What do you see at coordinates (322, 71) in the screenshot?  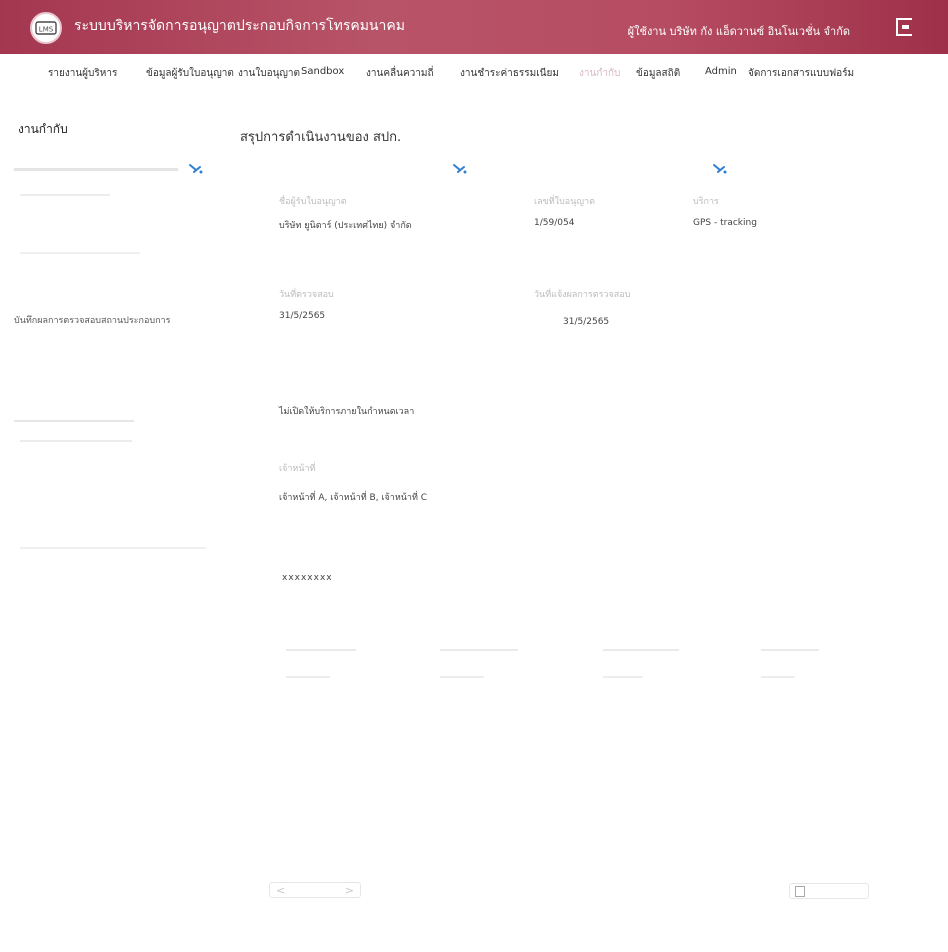 I see `nav-item-sandbox: Sandbox` at bounding box center [322, 71].